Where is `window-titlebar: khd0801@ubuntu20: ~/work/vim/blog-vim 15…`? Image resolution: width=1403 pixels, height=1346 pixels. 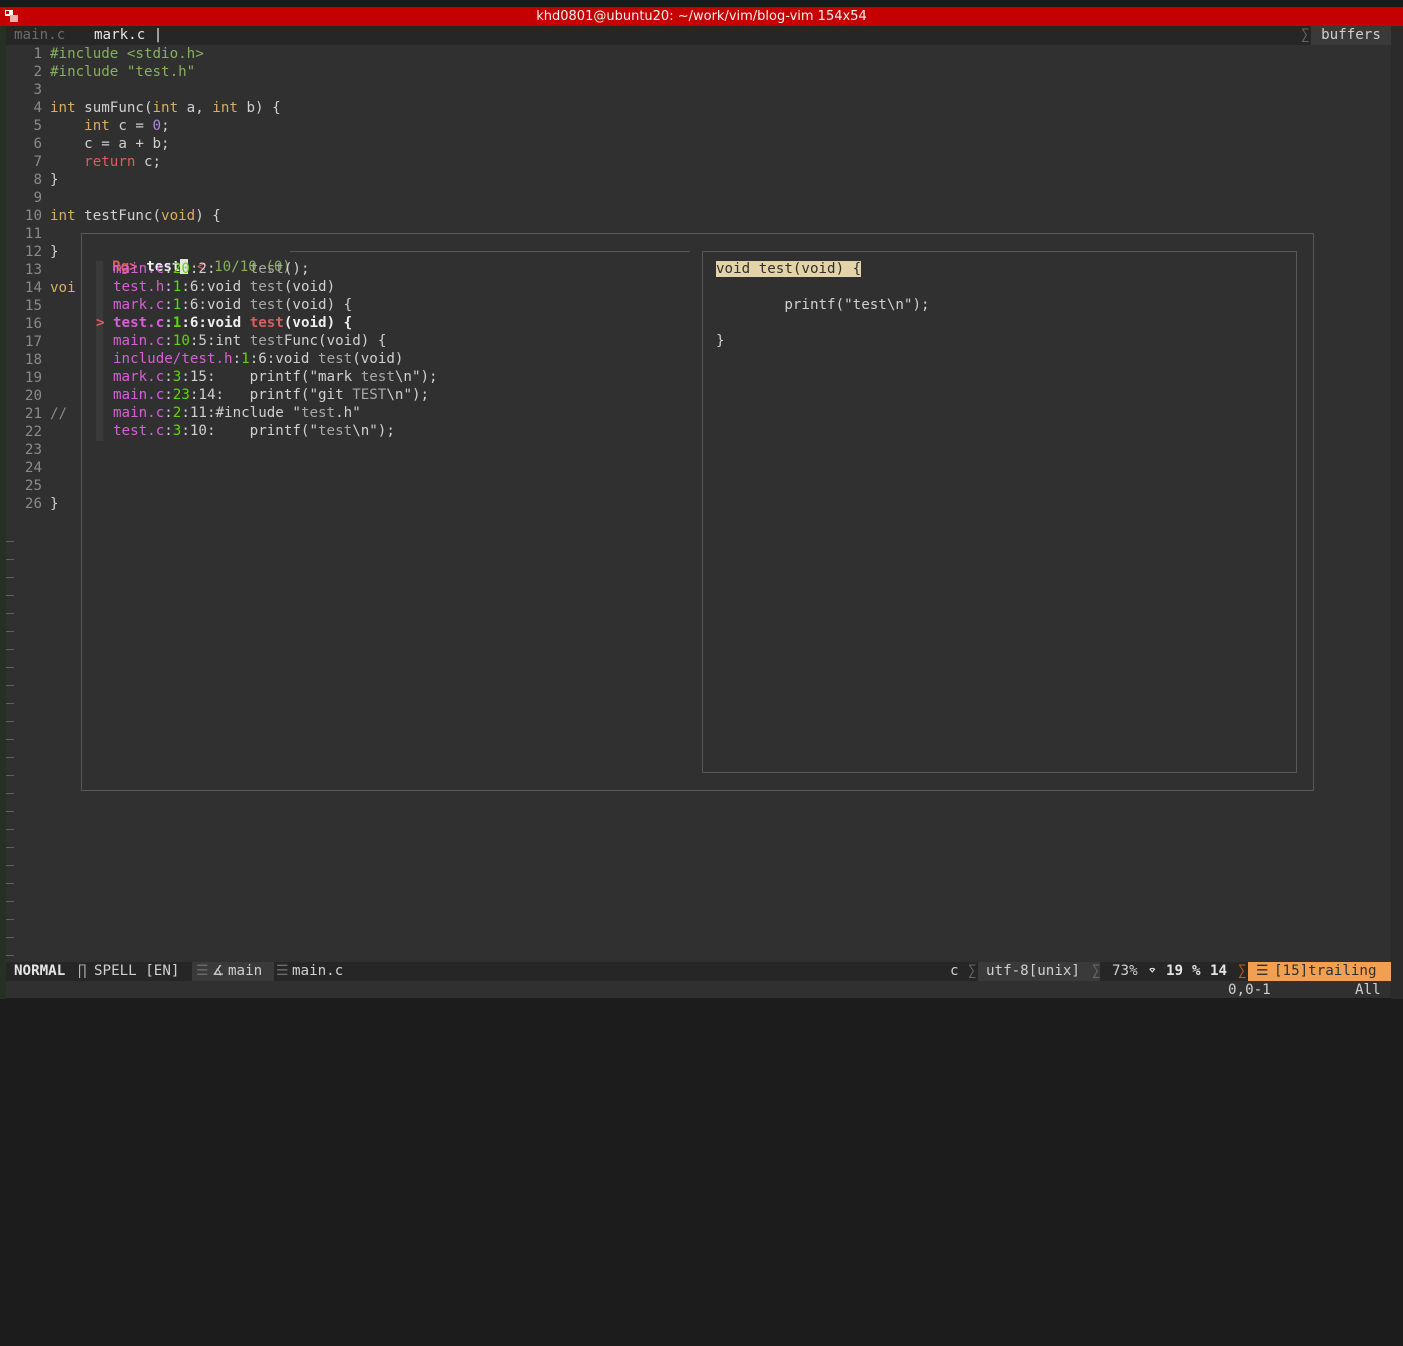
window-titlebar: khd0801@ubuntu20: ~/work/vim/blog-vim 15… is located at coordinates (701, 16).